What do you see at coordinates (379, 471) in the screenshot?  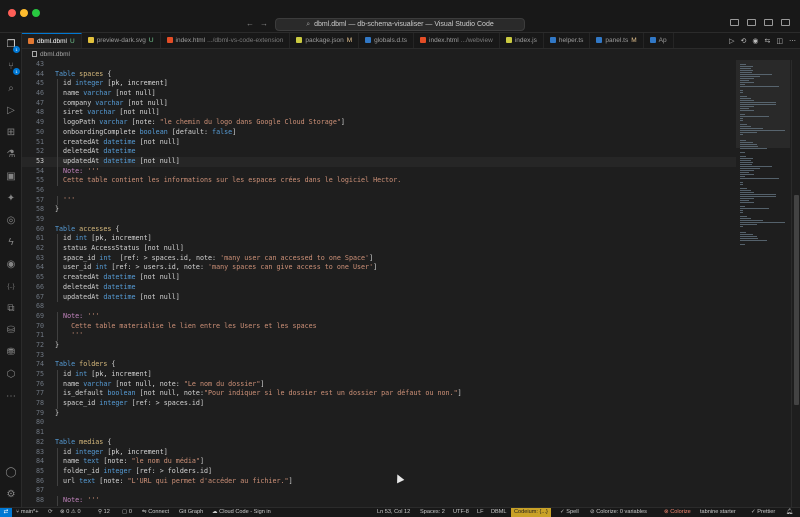 I see `code-line: 85 folder_id integer [ref: > folders.id]` at bounding box center [379, 471].